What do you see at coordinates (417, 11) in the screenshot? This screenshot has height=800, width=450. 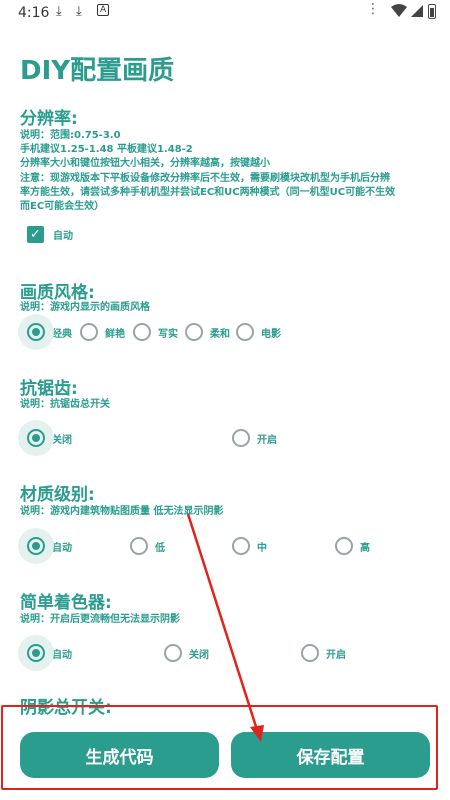 I see `signal-icon` at bounding box center [417, 11].